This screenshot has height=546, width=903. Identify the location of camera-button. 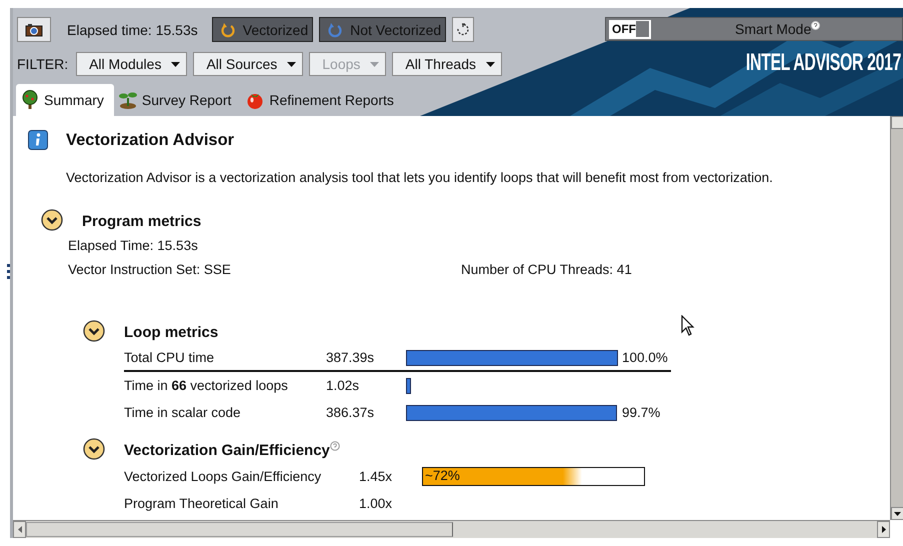
(34, 29).